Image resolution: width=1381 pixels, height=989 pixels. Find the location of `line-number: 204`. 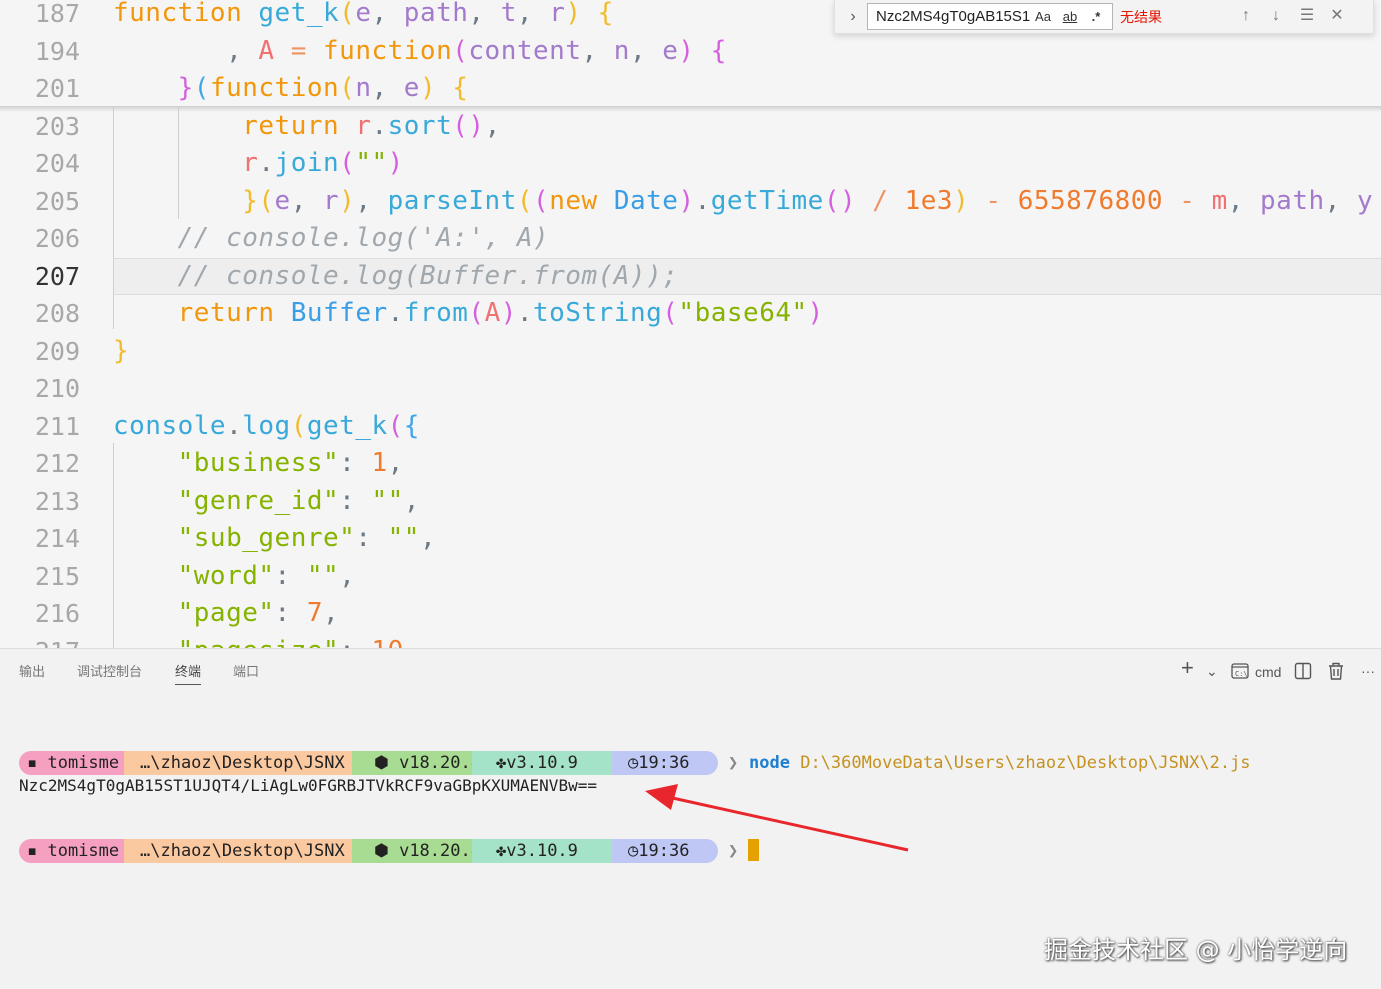

line-number: 204 is located at coordinates (57, 163).